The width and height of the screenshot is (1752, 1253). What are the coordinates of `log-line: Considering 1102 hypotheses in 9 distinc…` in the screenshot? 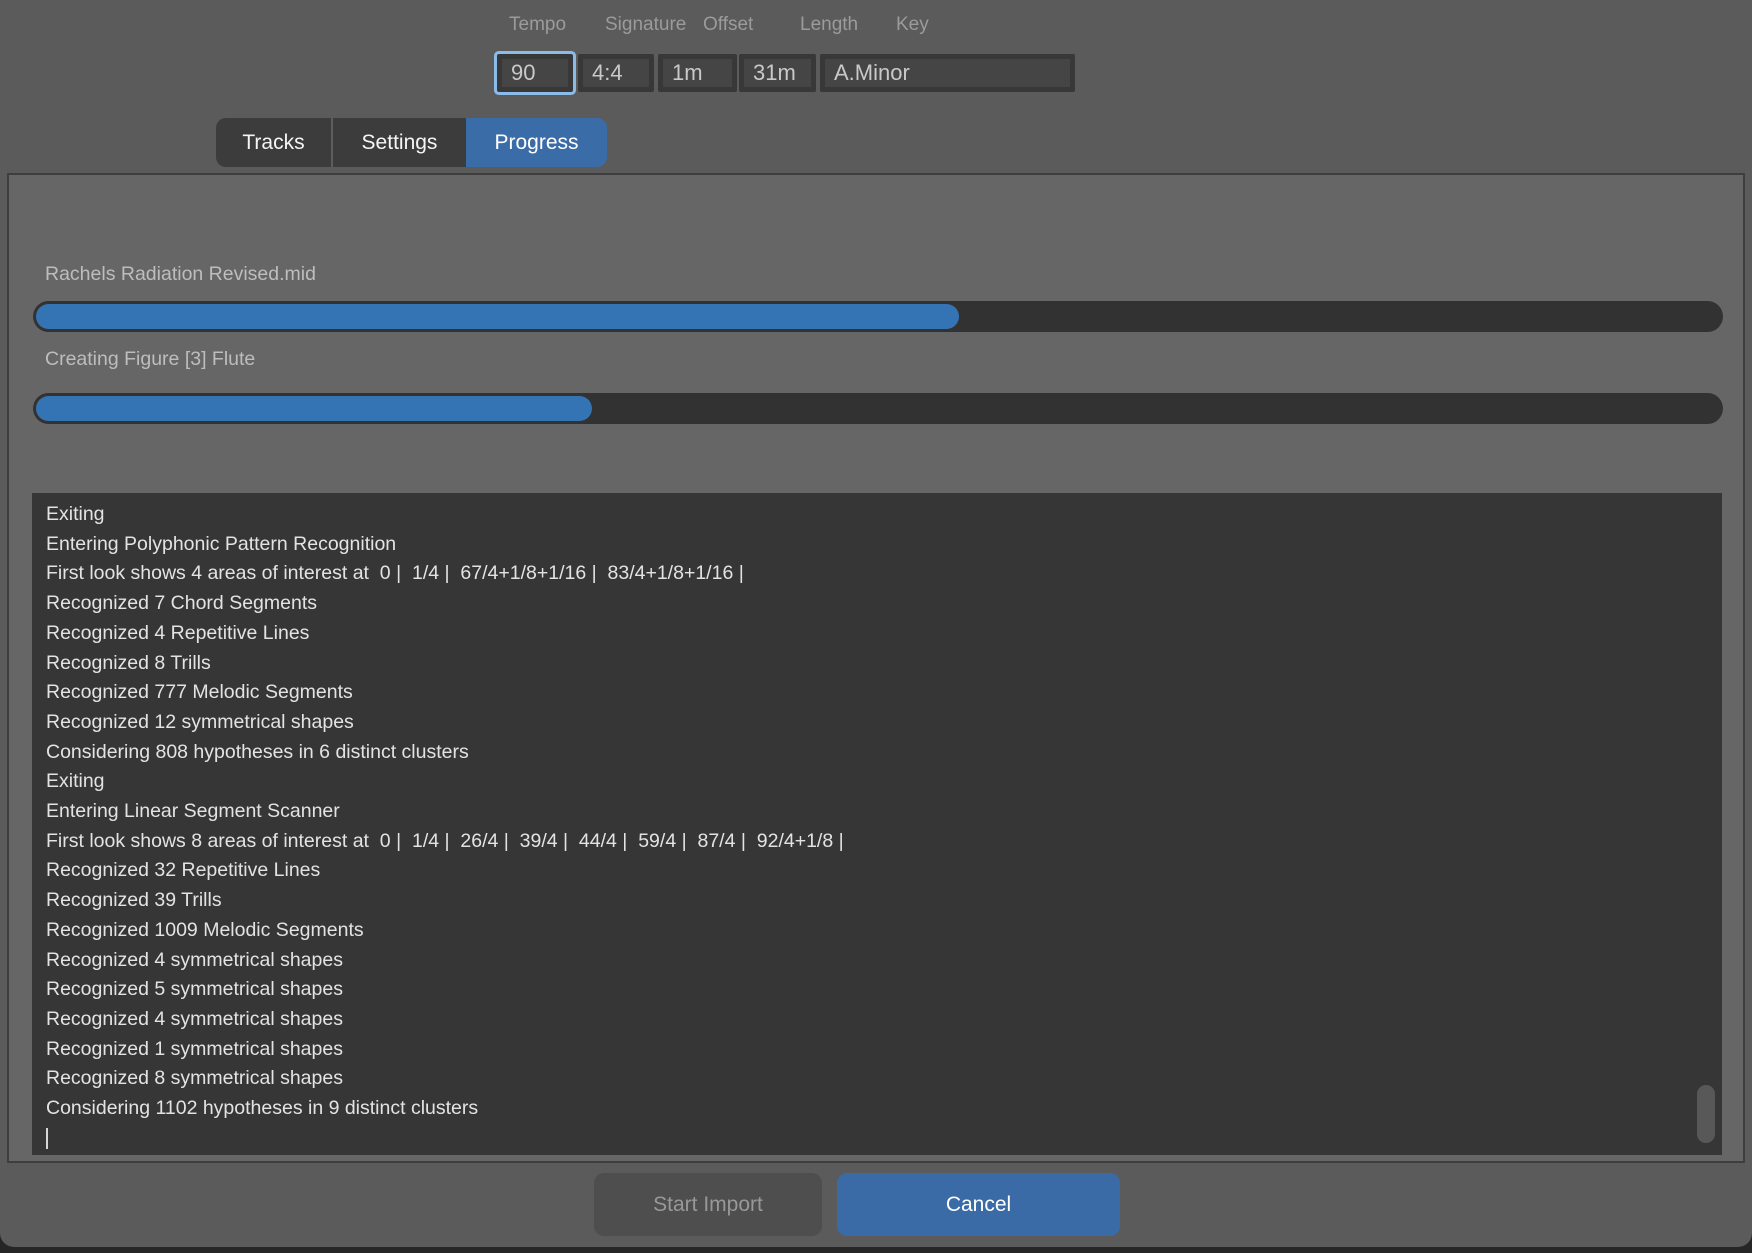 It's located at (262, 1108).